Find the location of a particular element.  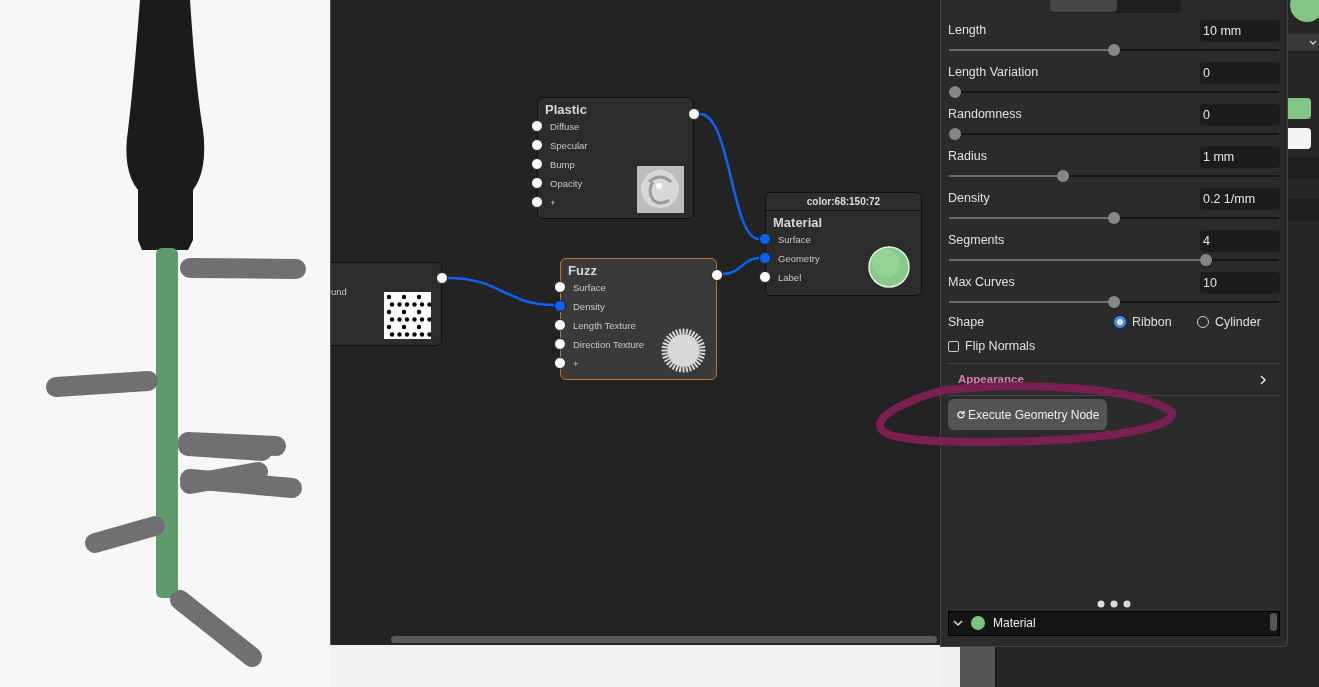

port-label: Length Texture is located at coordinates (604, 326).